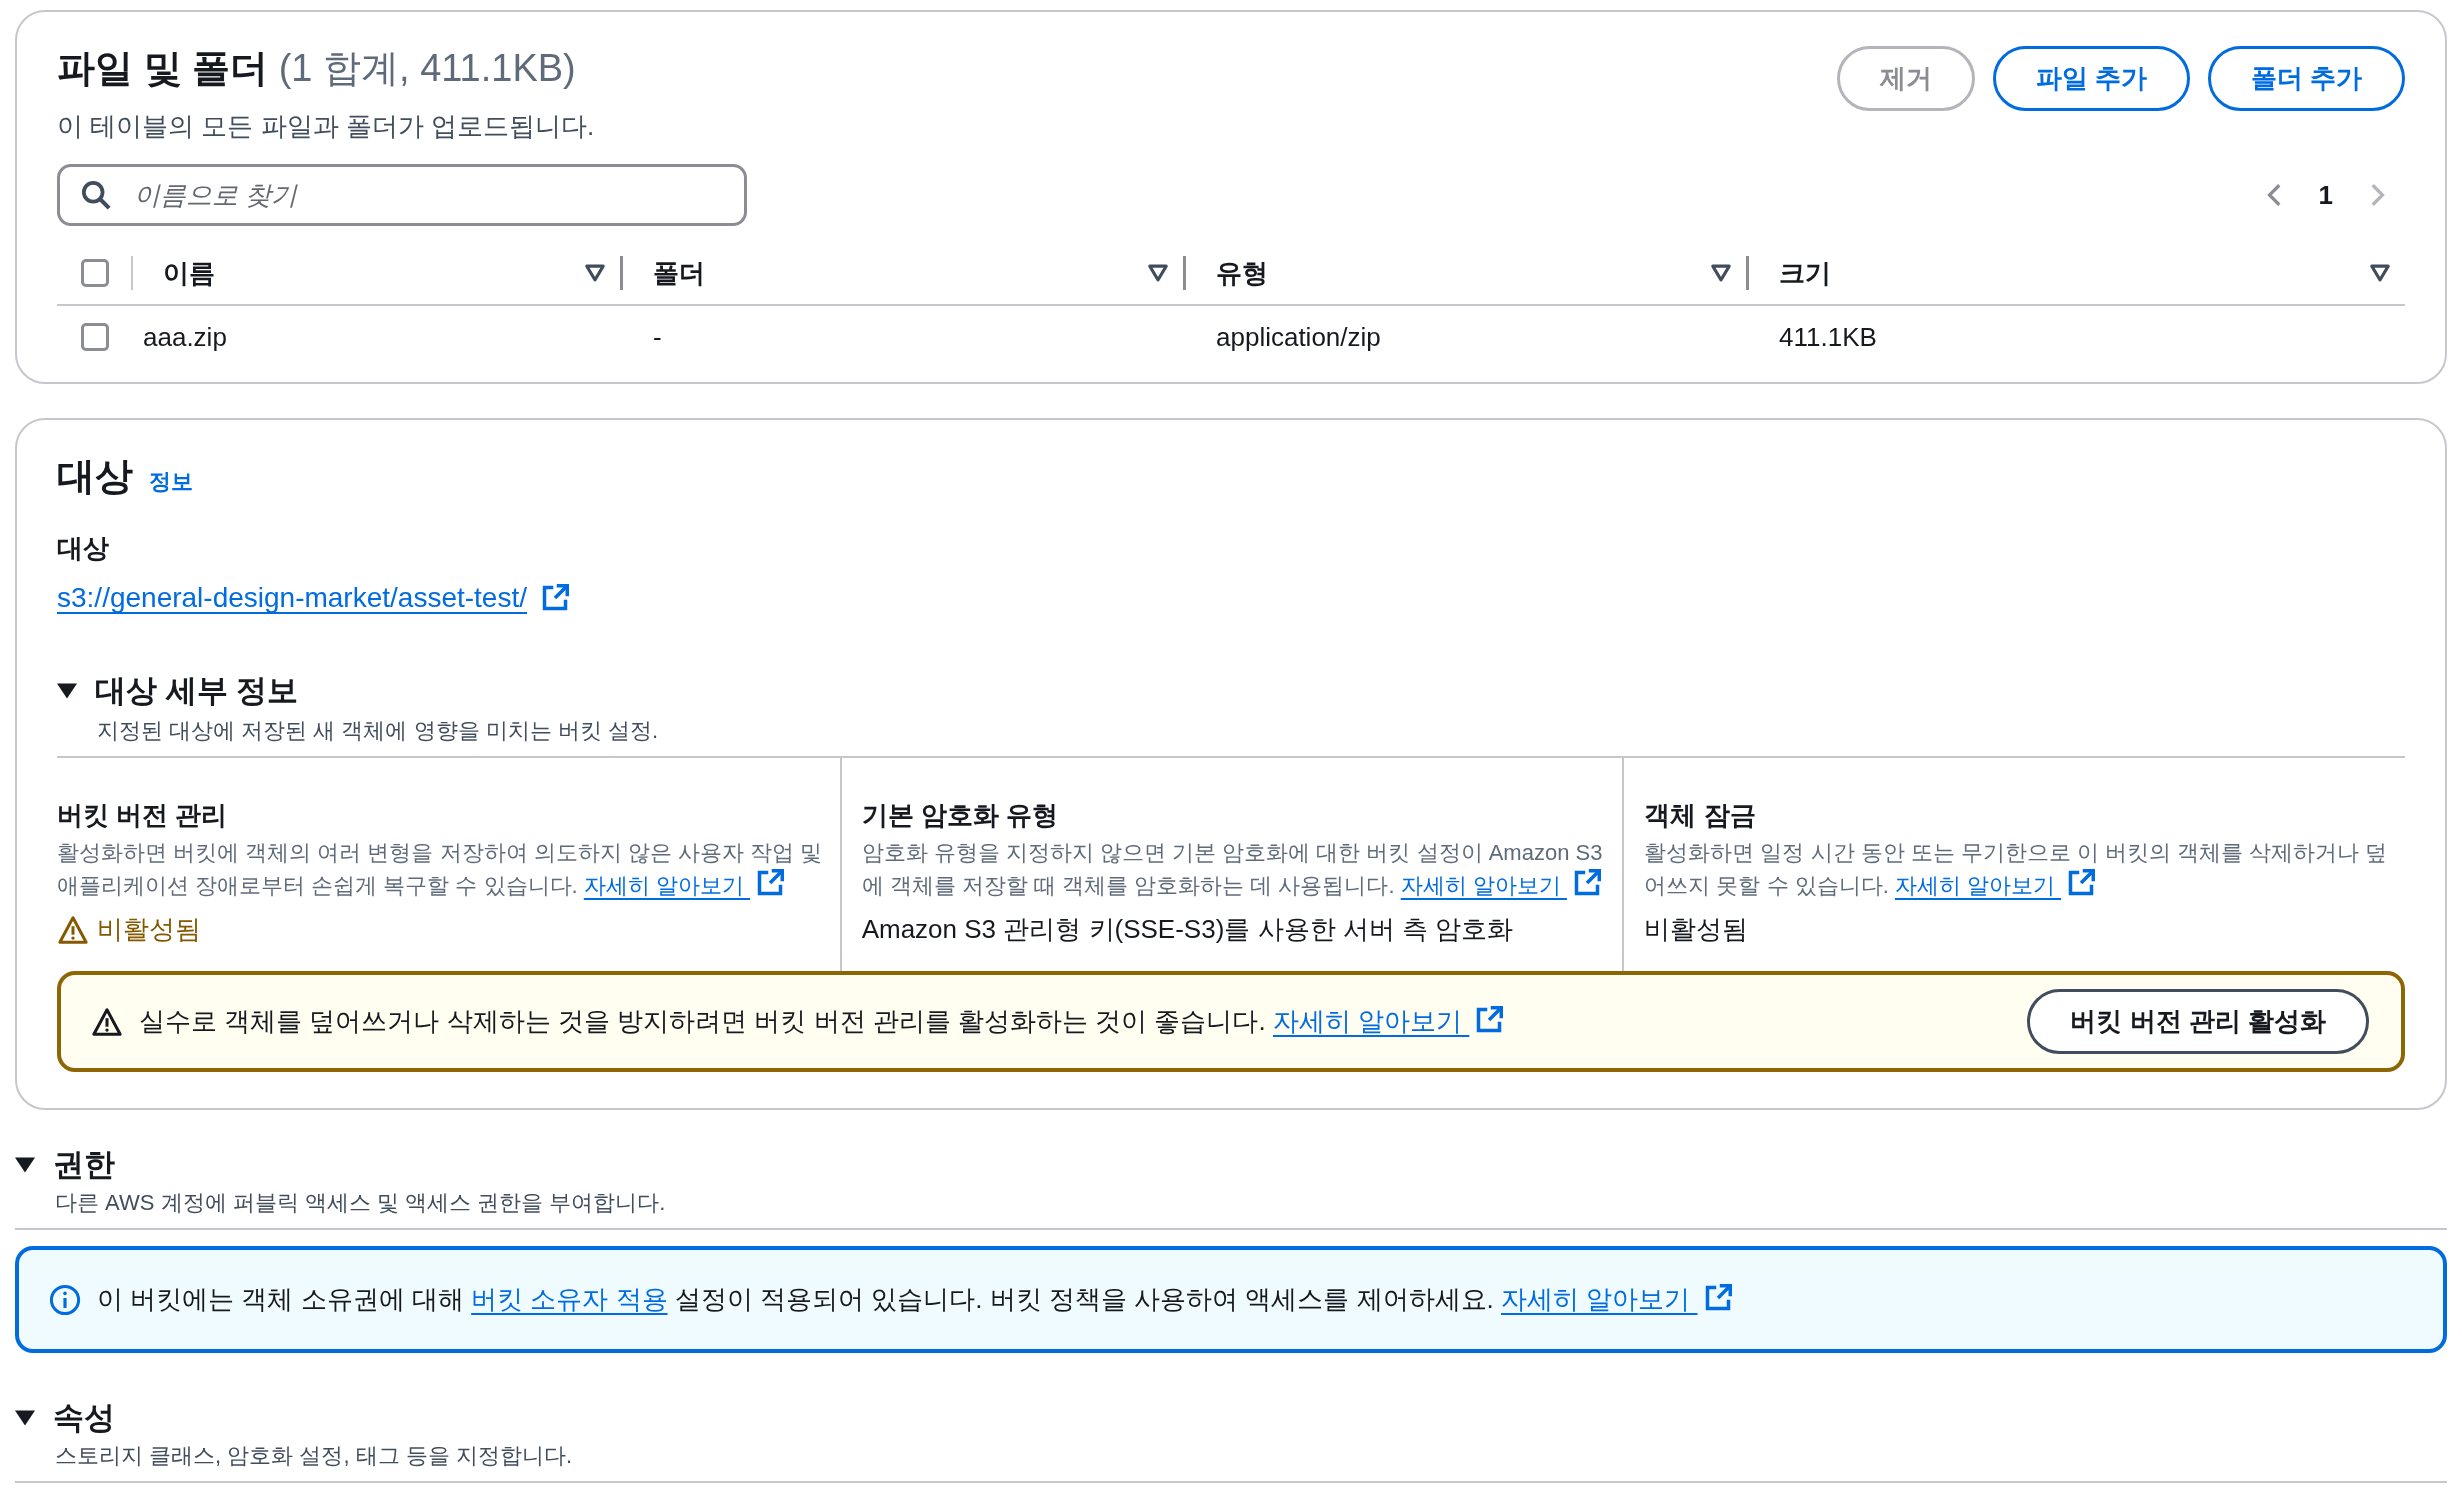 This screenshot has width=2462, height=1502. Describe the element at coordinates (1828, 337) in the screenshot. I see `table-cell: 411.1KB` at that location.